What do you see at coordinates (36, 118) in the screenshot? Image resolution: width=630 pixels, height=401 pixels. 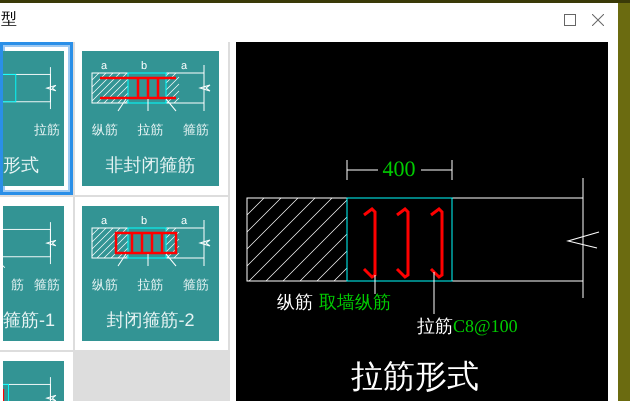 I see `pattern-tile-cell: 拉筋 形式` at bounding box center [36, 118].